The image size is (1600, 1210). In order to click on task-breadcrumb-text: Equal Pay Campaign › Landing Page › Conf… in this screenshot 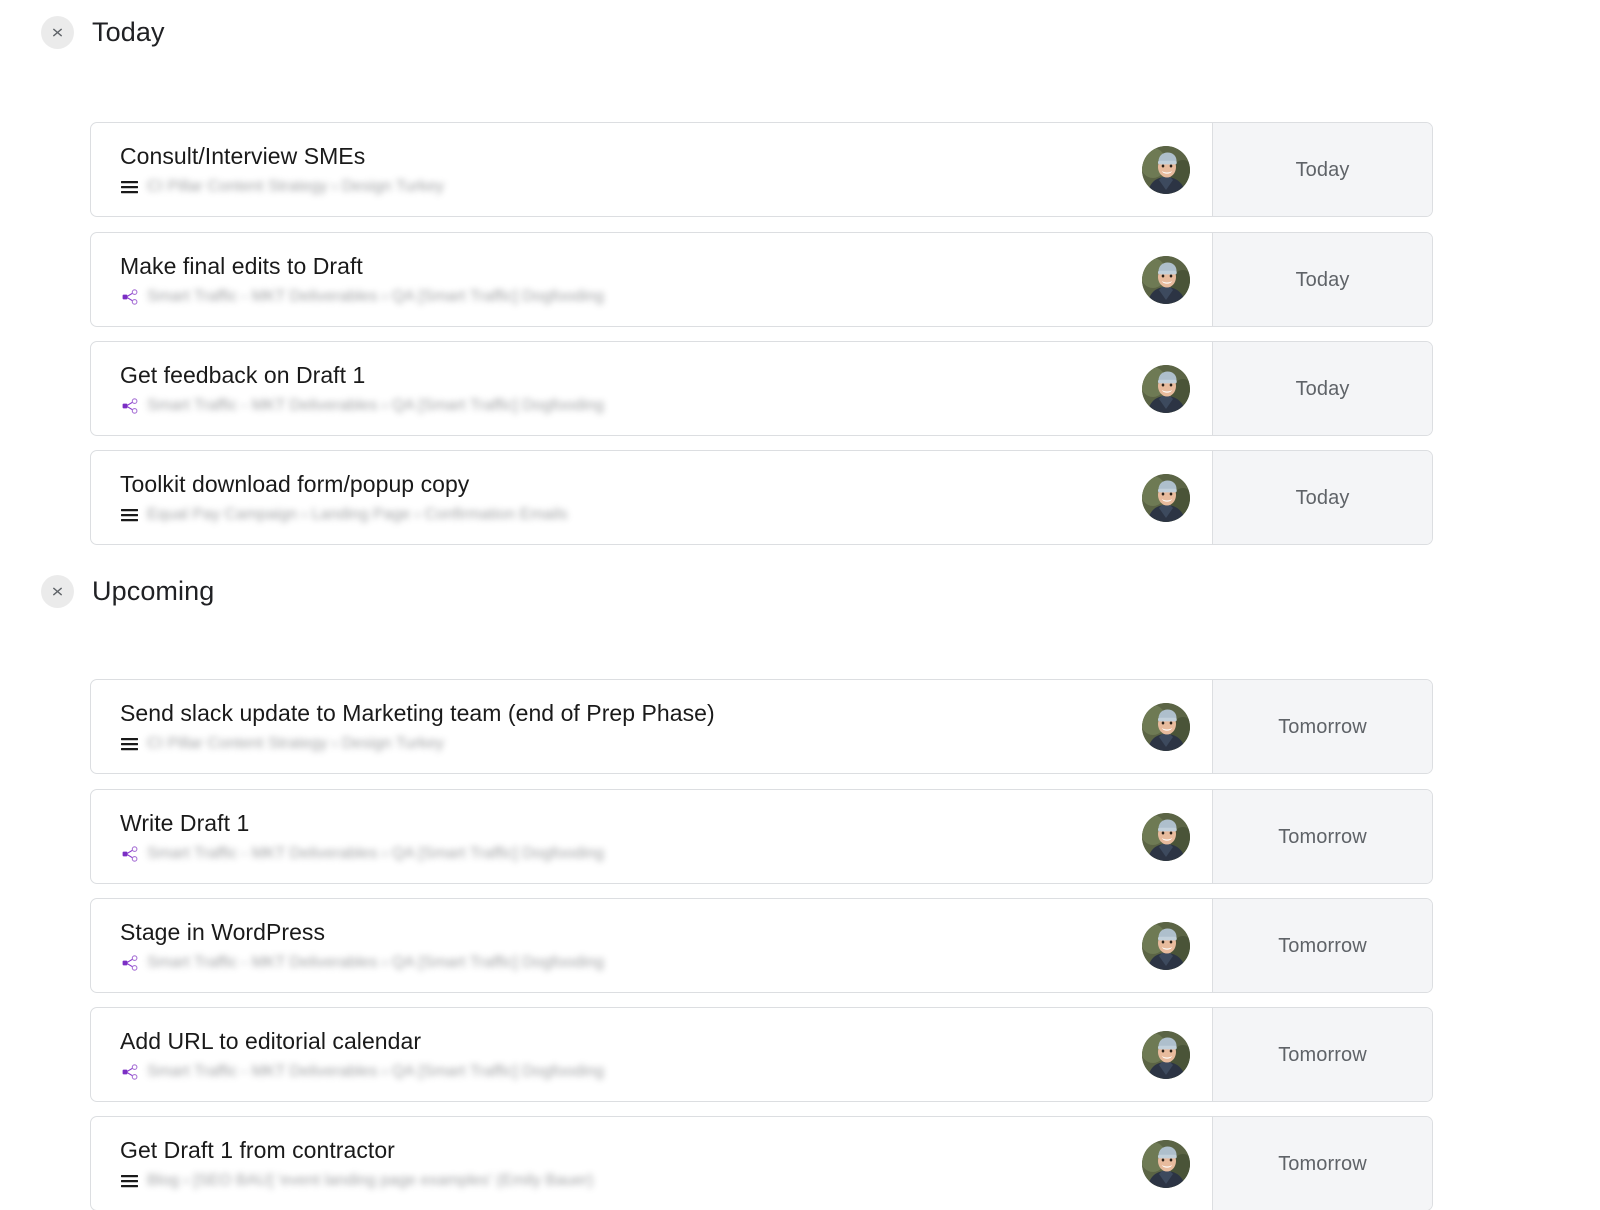, I will do `click(357, 515)`.